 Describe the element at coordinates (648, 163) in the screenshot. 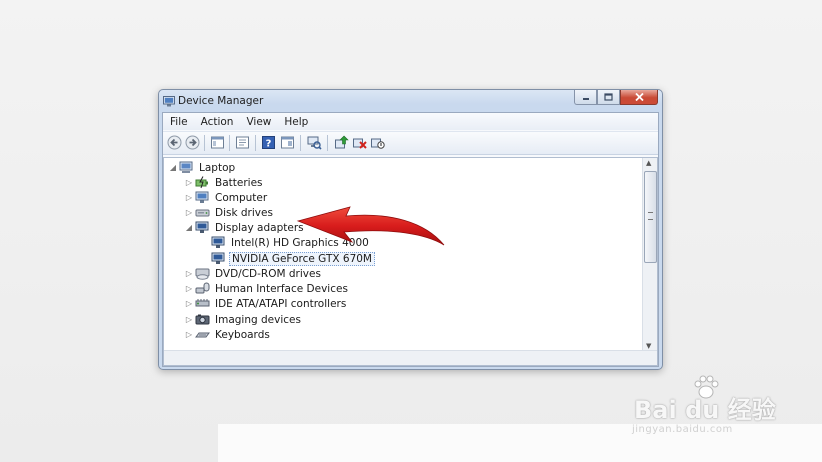

I see `scroll-up-arrow-icon: ▲` at that location.